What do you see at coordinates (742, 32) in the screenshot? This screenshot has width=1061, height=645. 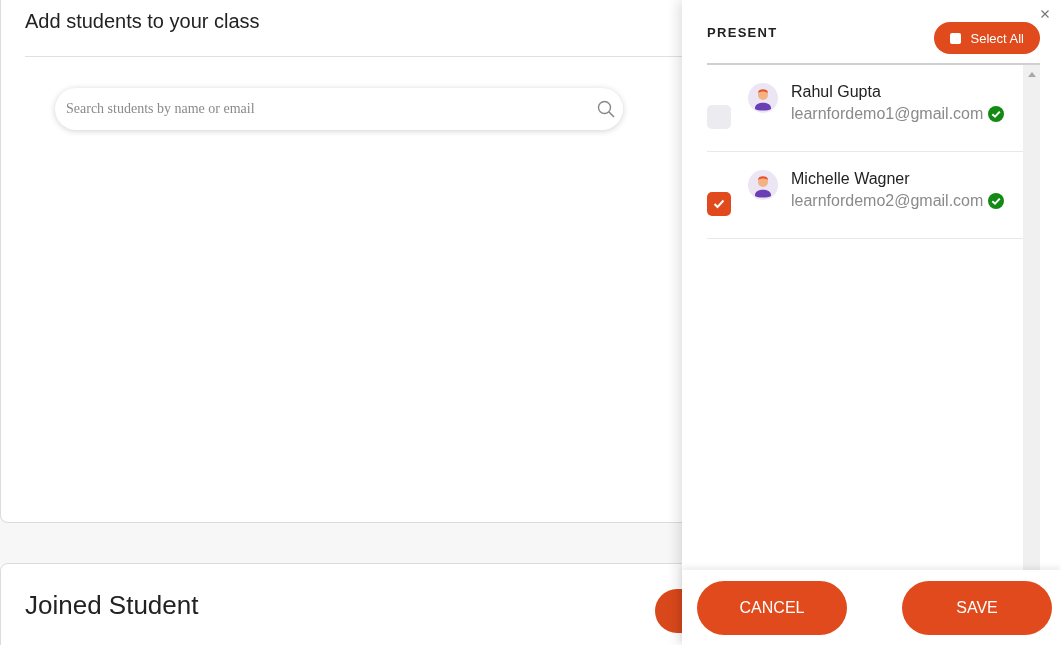 I see `panel-heading: PRESENT` at bounding box center [742, 32].